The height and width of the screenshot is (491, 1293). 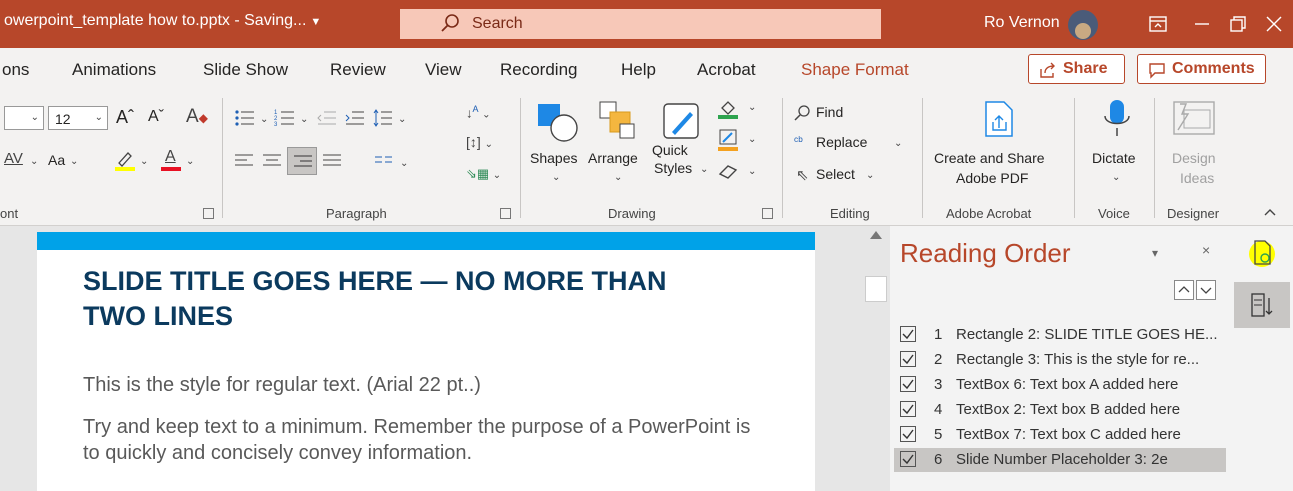 What do you see at coordinates (125, 117) in the screenshot?
I see `increase-font-size-icon: Aˆ` at bounding box center [125, 117].